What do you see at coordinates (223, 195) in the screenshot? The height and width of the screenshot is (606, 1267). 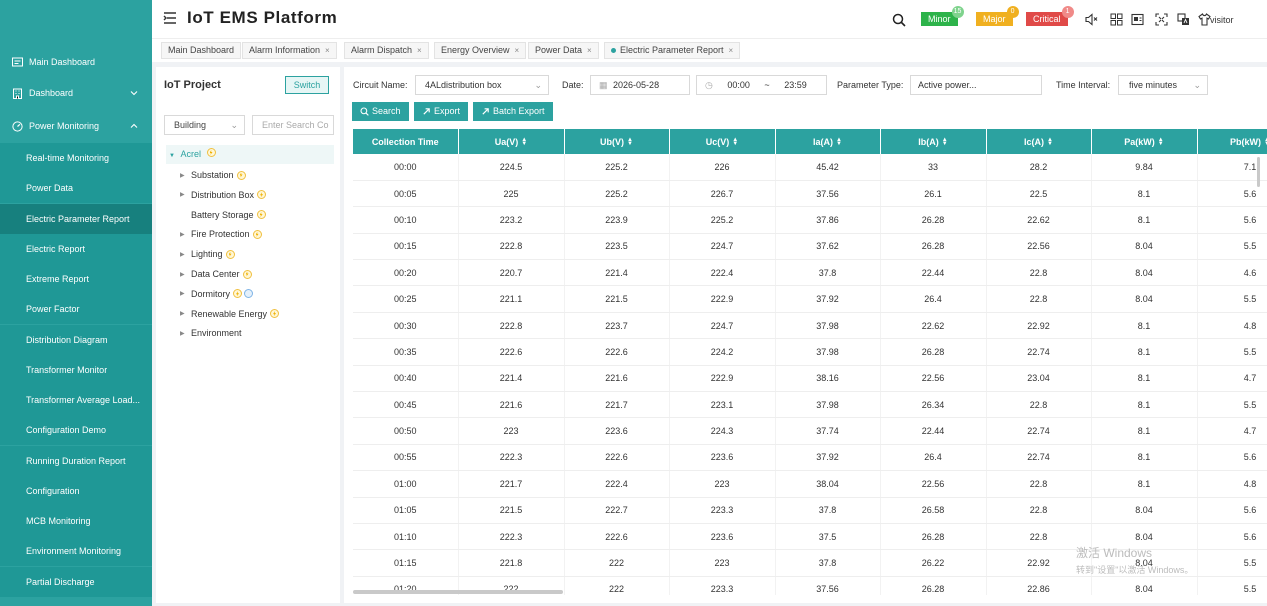 I see `tree-node-distribution-box: ▶ Distribution Box` at bounding box center [223, 195].